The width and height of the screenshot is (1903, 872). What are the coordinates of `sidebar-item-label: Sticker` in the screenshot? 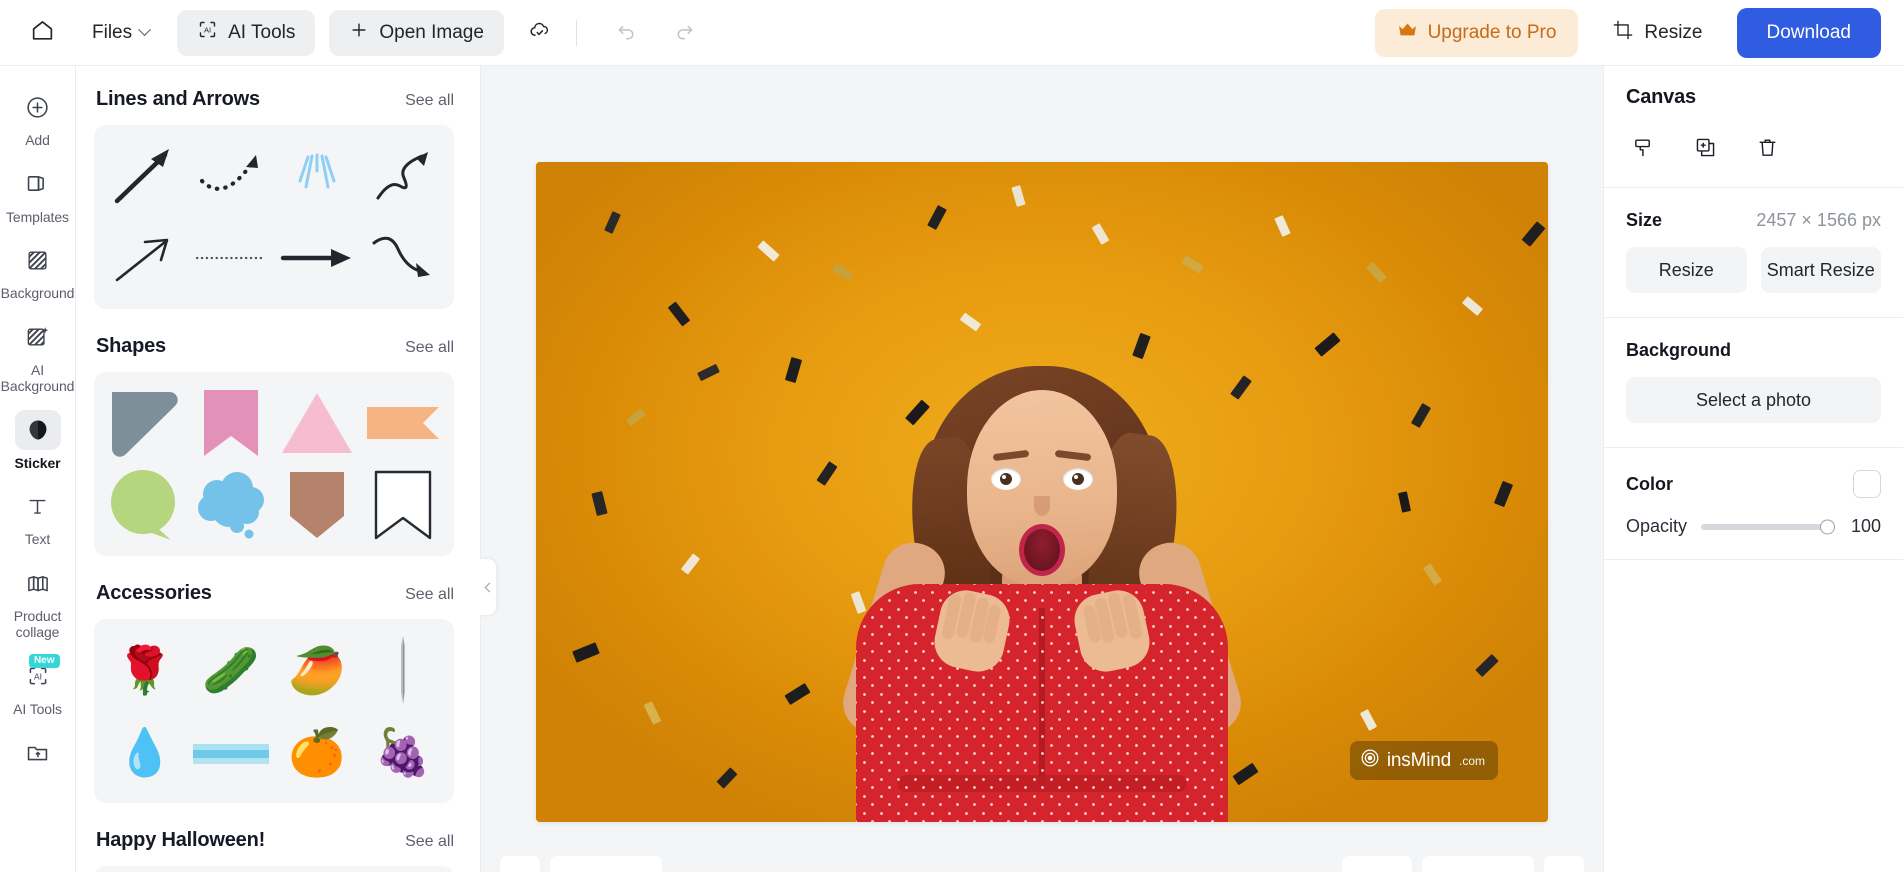 It's located at (37, 462).